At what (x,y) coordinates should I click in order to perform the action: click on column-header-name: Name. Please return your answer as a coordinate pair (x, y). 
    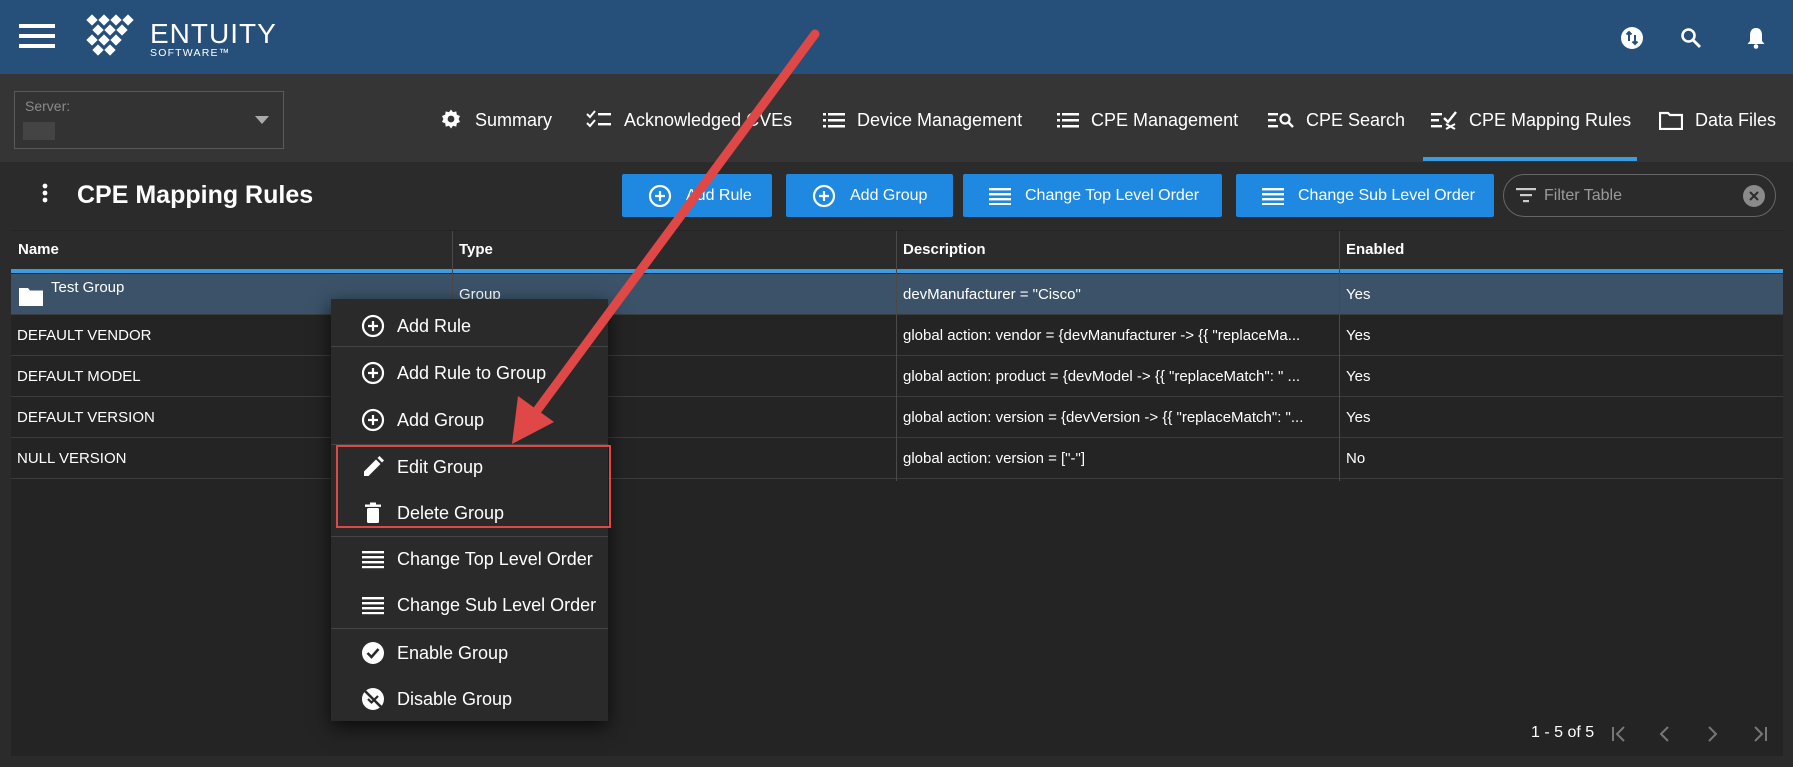
    Looking at the image, I should click on (231, 250).